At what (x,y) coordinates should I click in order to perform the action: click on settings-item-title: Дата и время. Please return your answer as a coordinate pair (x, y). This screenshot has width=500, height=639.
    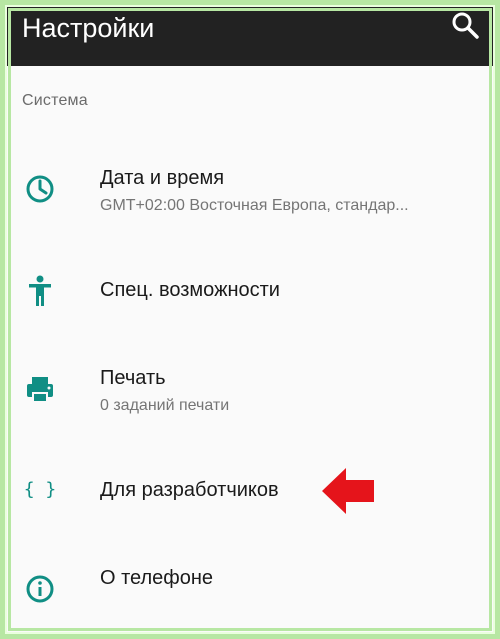
    Looking at the image, I should click on (162, 178).